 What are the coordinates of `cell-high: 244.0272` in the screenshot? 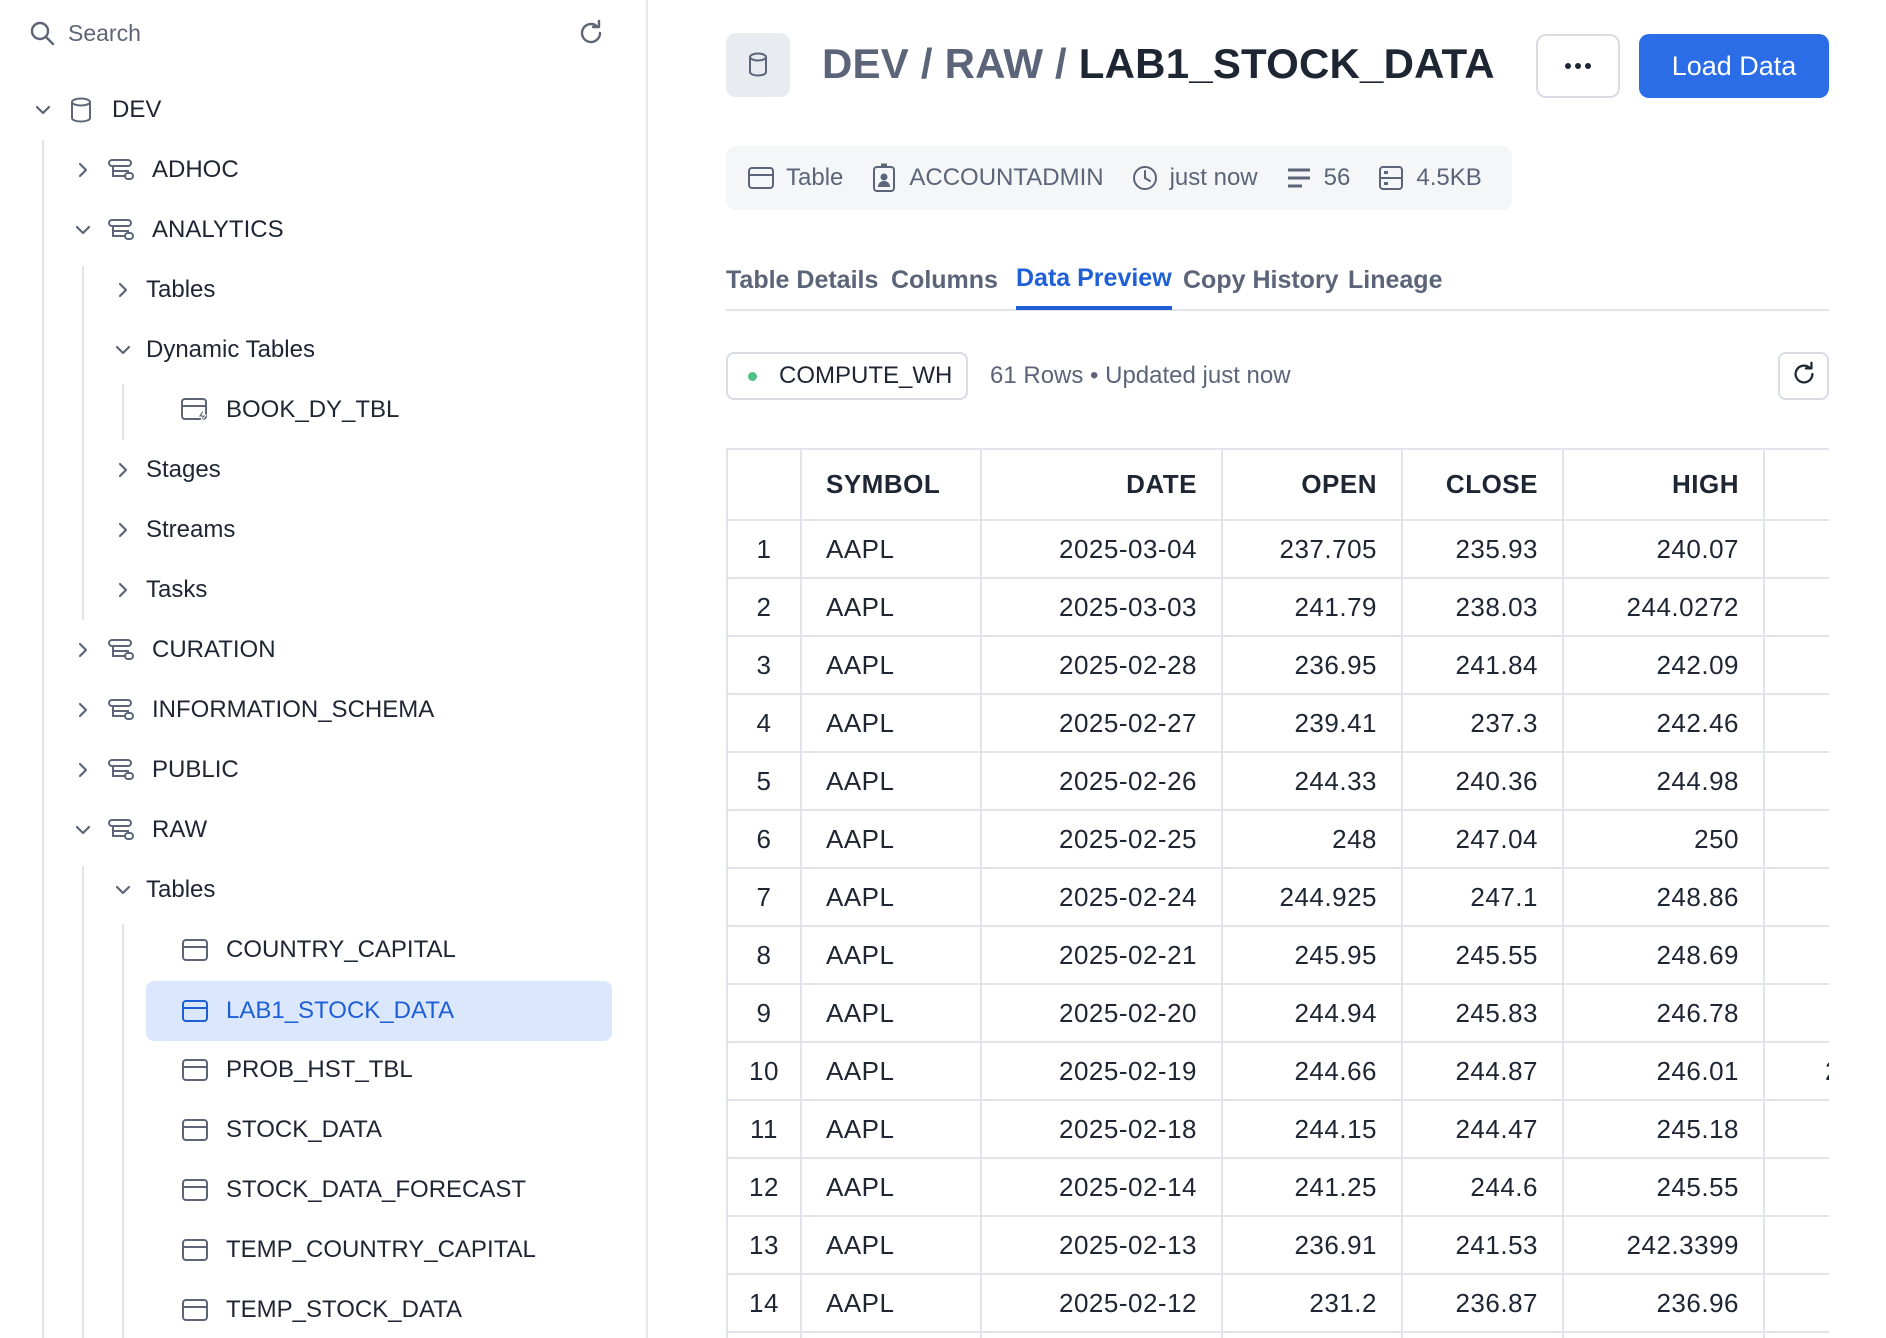 It's located at (1664, 607).